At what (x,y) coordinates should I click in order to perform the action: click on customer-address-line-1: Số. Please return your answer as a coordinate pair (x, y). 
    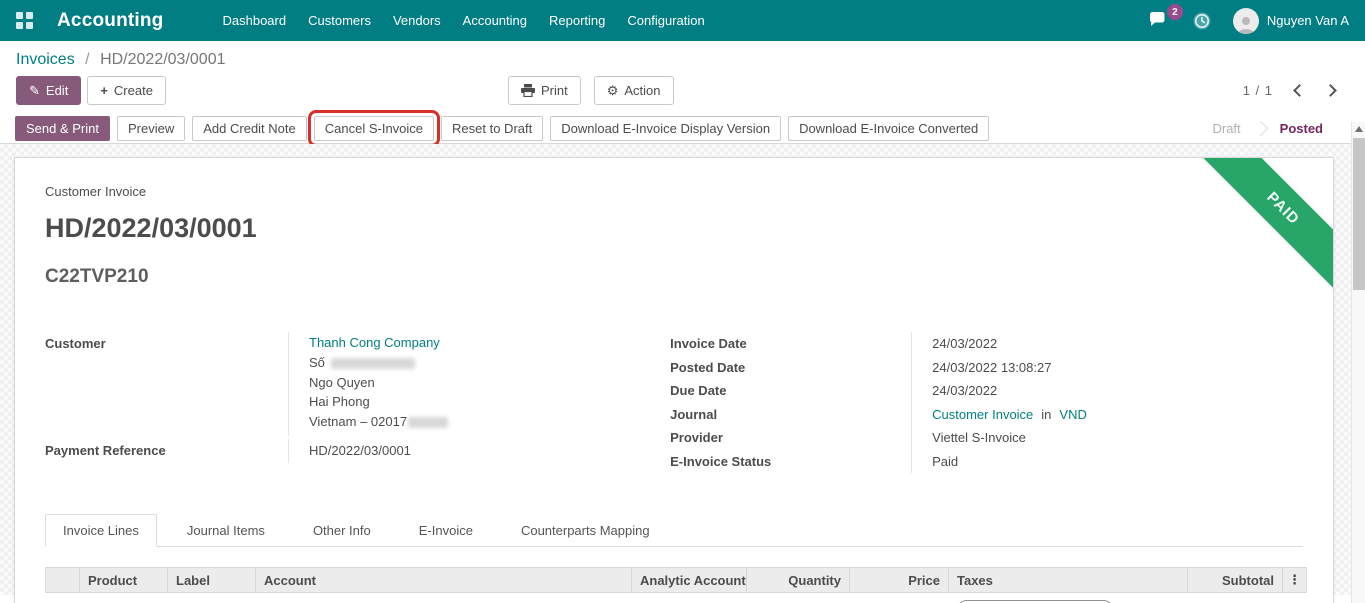
    Looking at the image, I should click on (481, 363).